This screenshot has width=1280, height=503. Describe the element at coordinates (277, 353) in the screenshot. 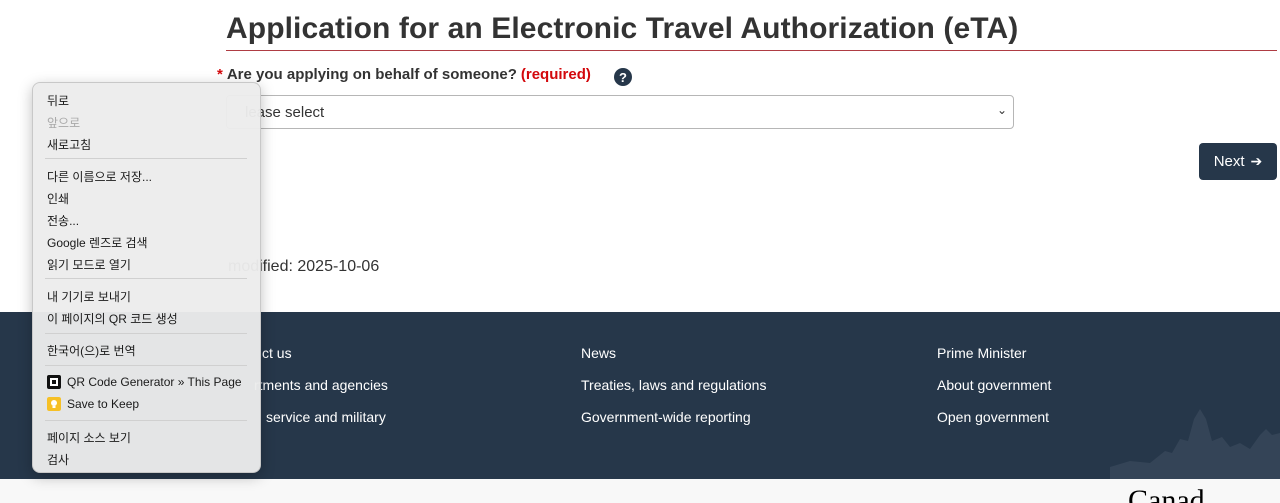

I see `footer-link-contact-us: ct us` at that location.